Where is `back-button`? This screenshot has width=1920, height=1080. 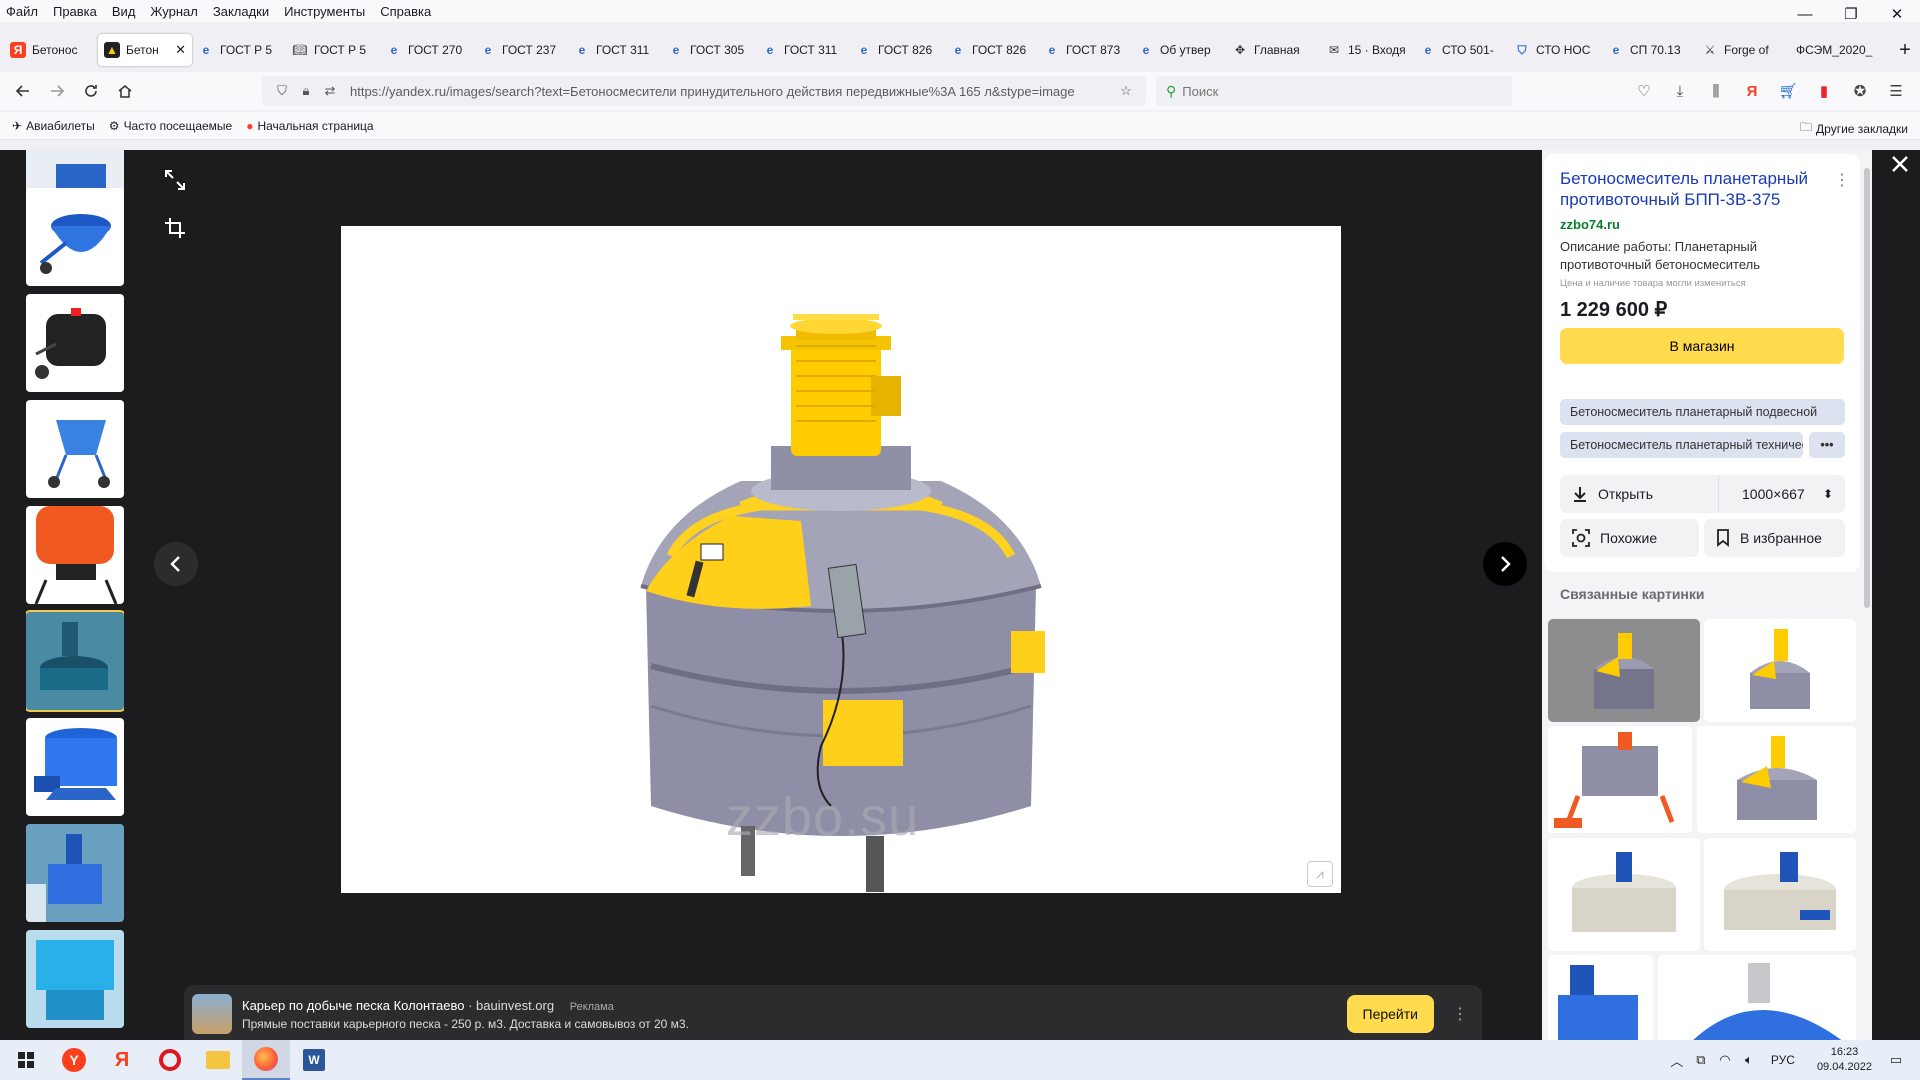 back-button is located at coordinates (23, 91).